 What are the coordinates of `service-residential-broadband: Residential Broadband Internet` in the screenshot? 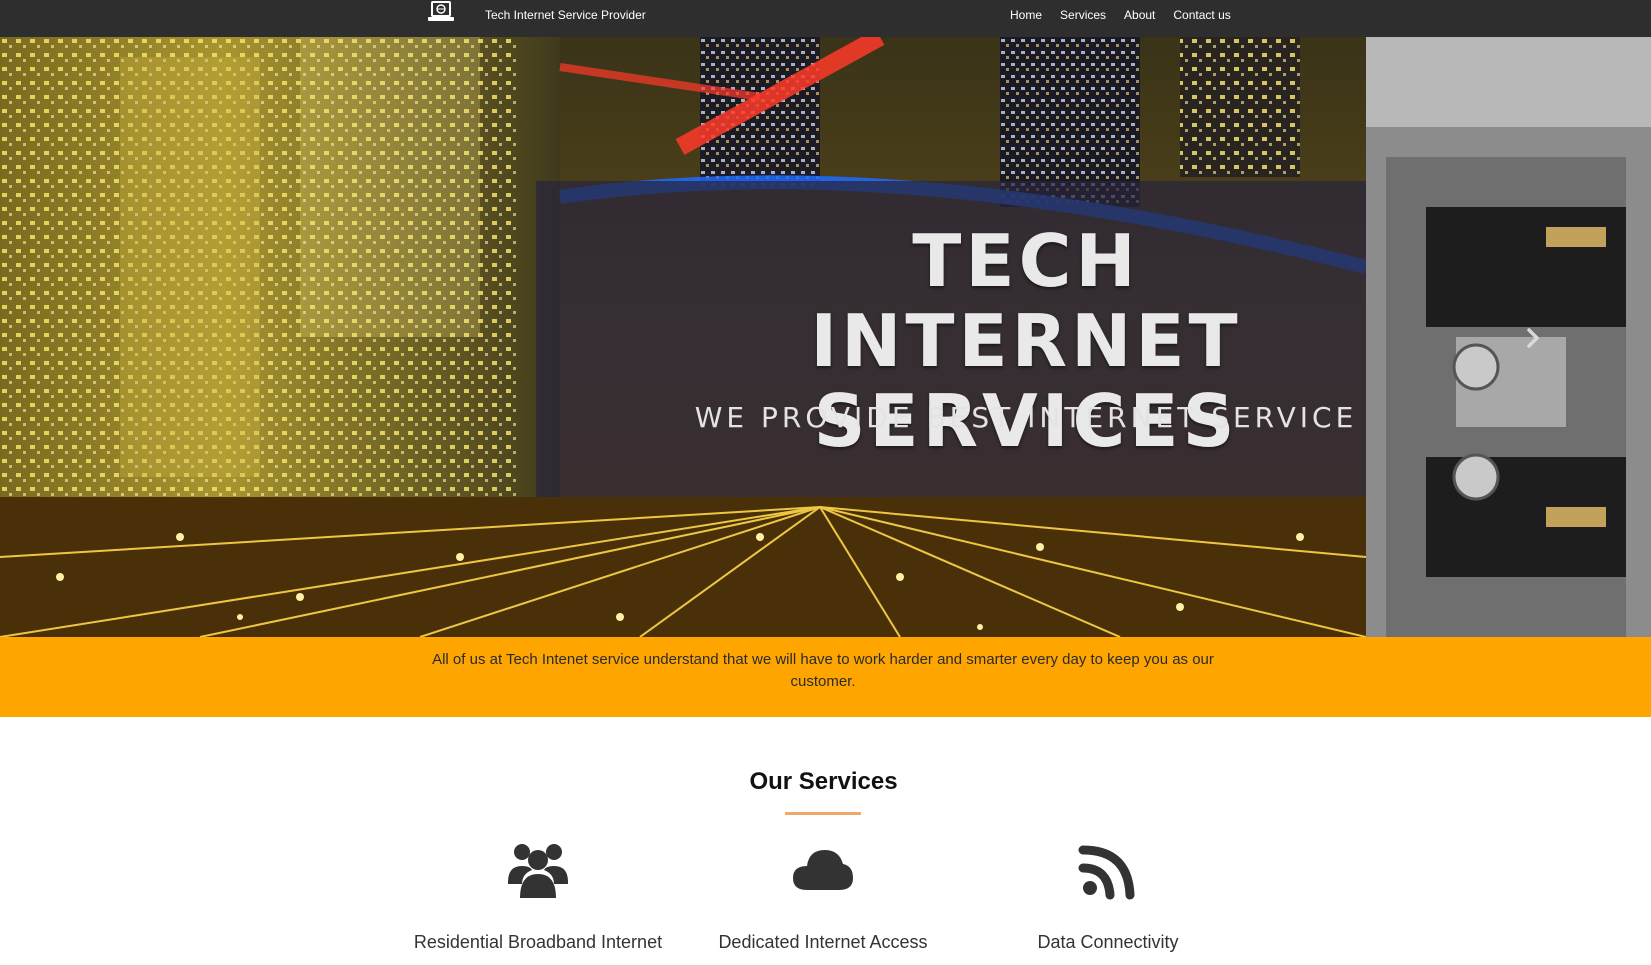 It's located at (538, 896).